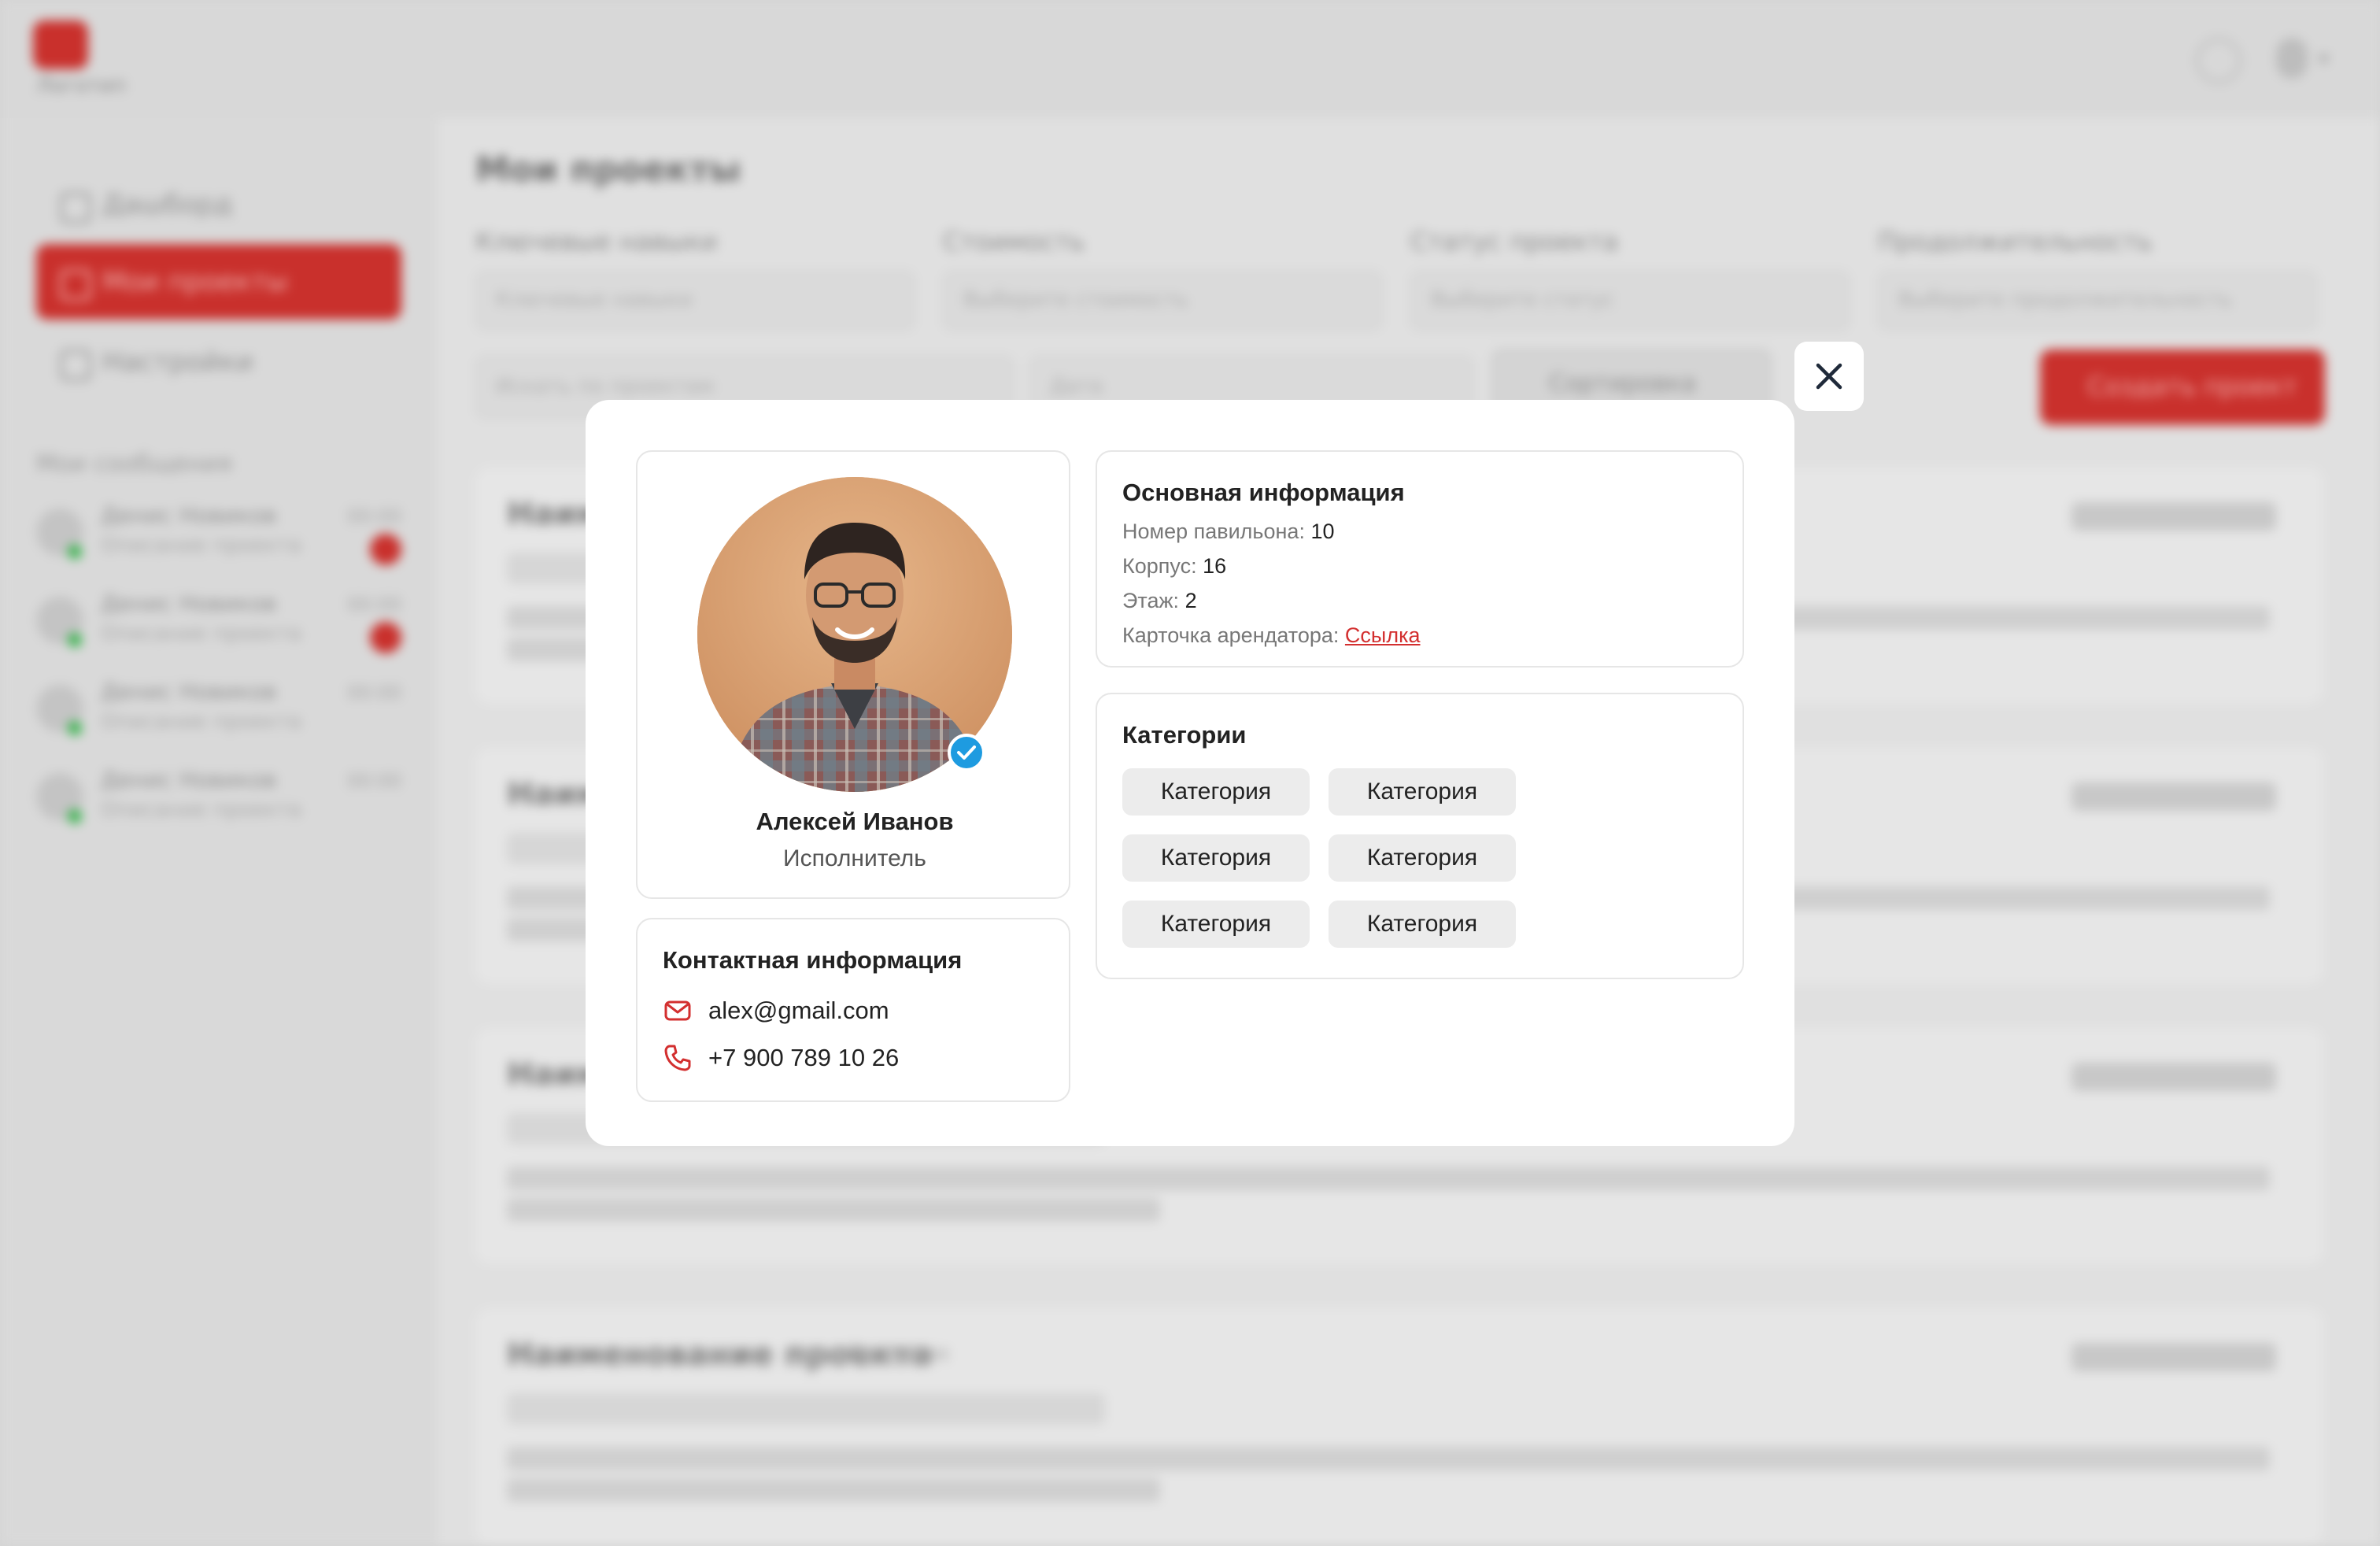 The width and height of the screenshot is (2380, 1546). What do you see at coordinates (608, 170) in the screenshot?
I see `page-title: Мои проекты` at bounding box center [608, 170].